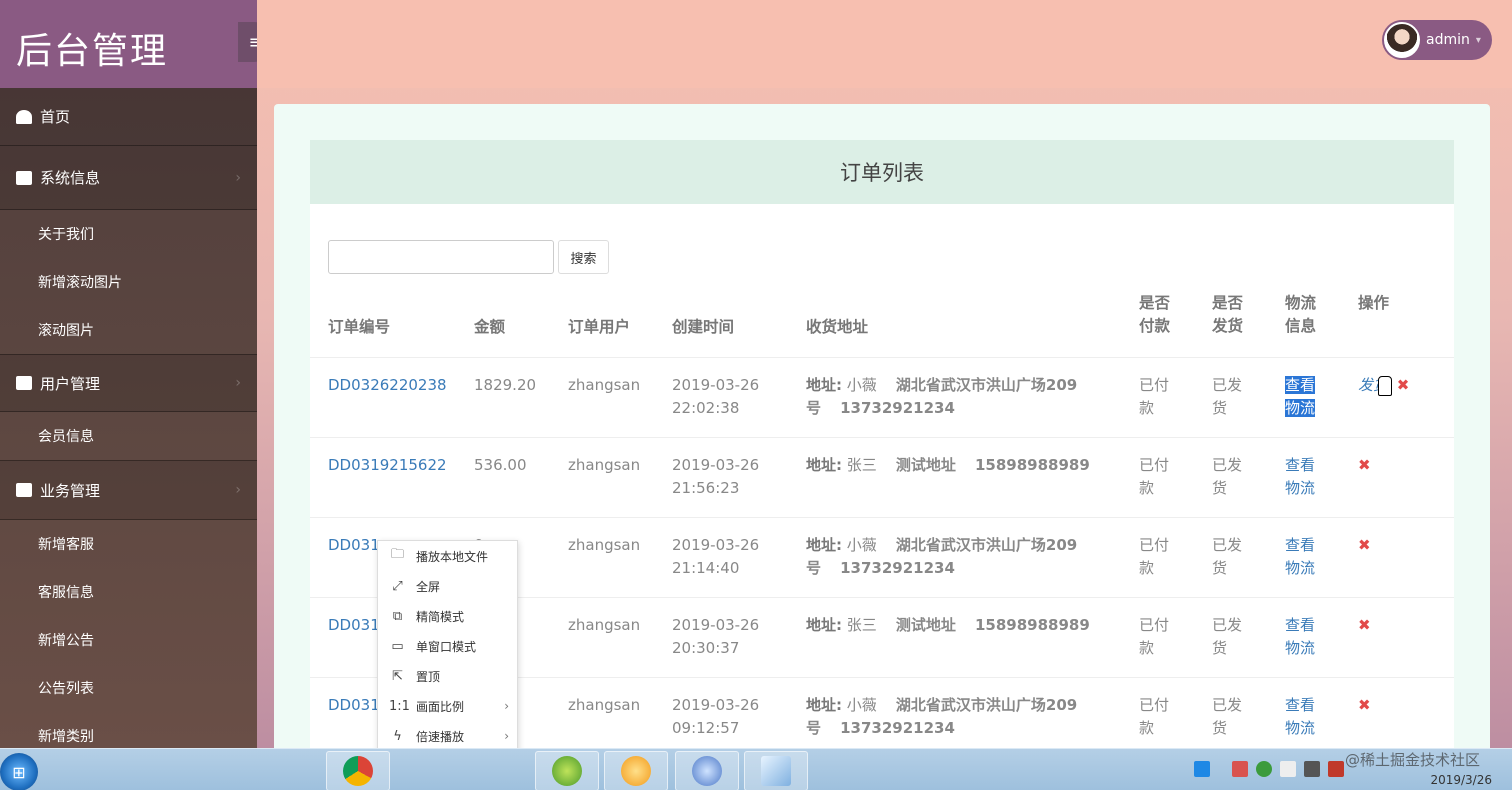  What do you see at coordinates (128, 730) in the screenshot?
I see `sidebar-item-add-category: 新增类别` at bounding box center [128, 730].